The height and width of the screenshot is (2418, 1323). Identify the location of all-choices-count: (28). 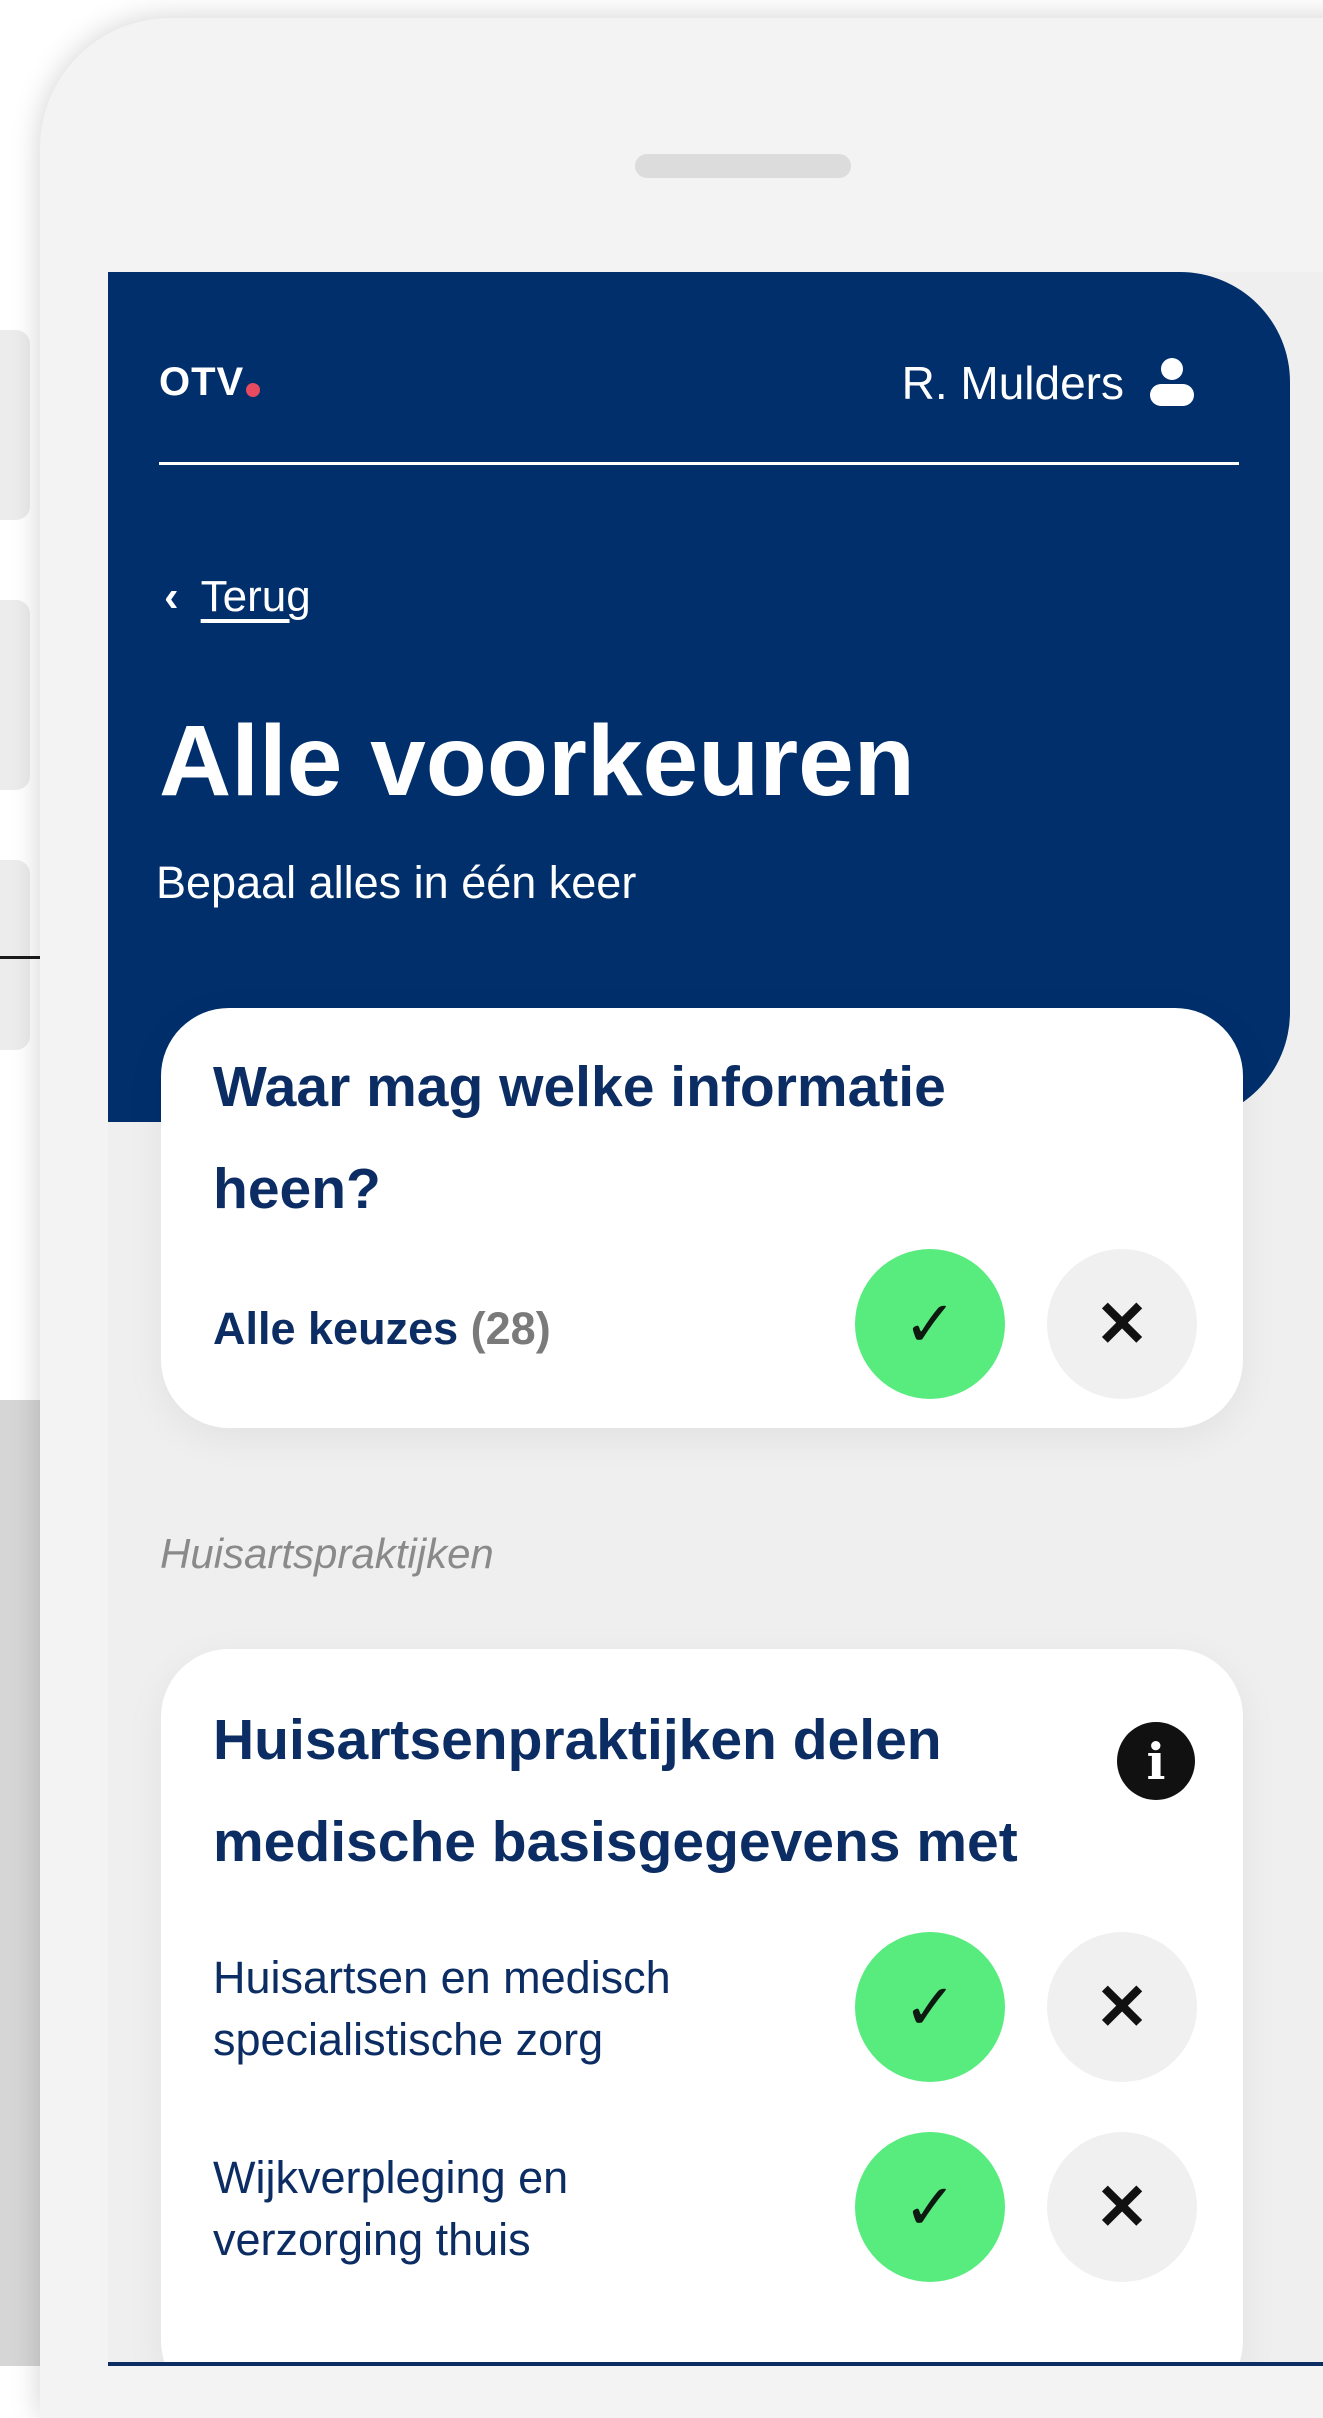
(510, 1328).